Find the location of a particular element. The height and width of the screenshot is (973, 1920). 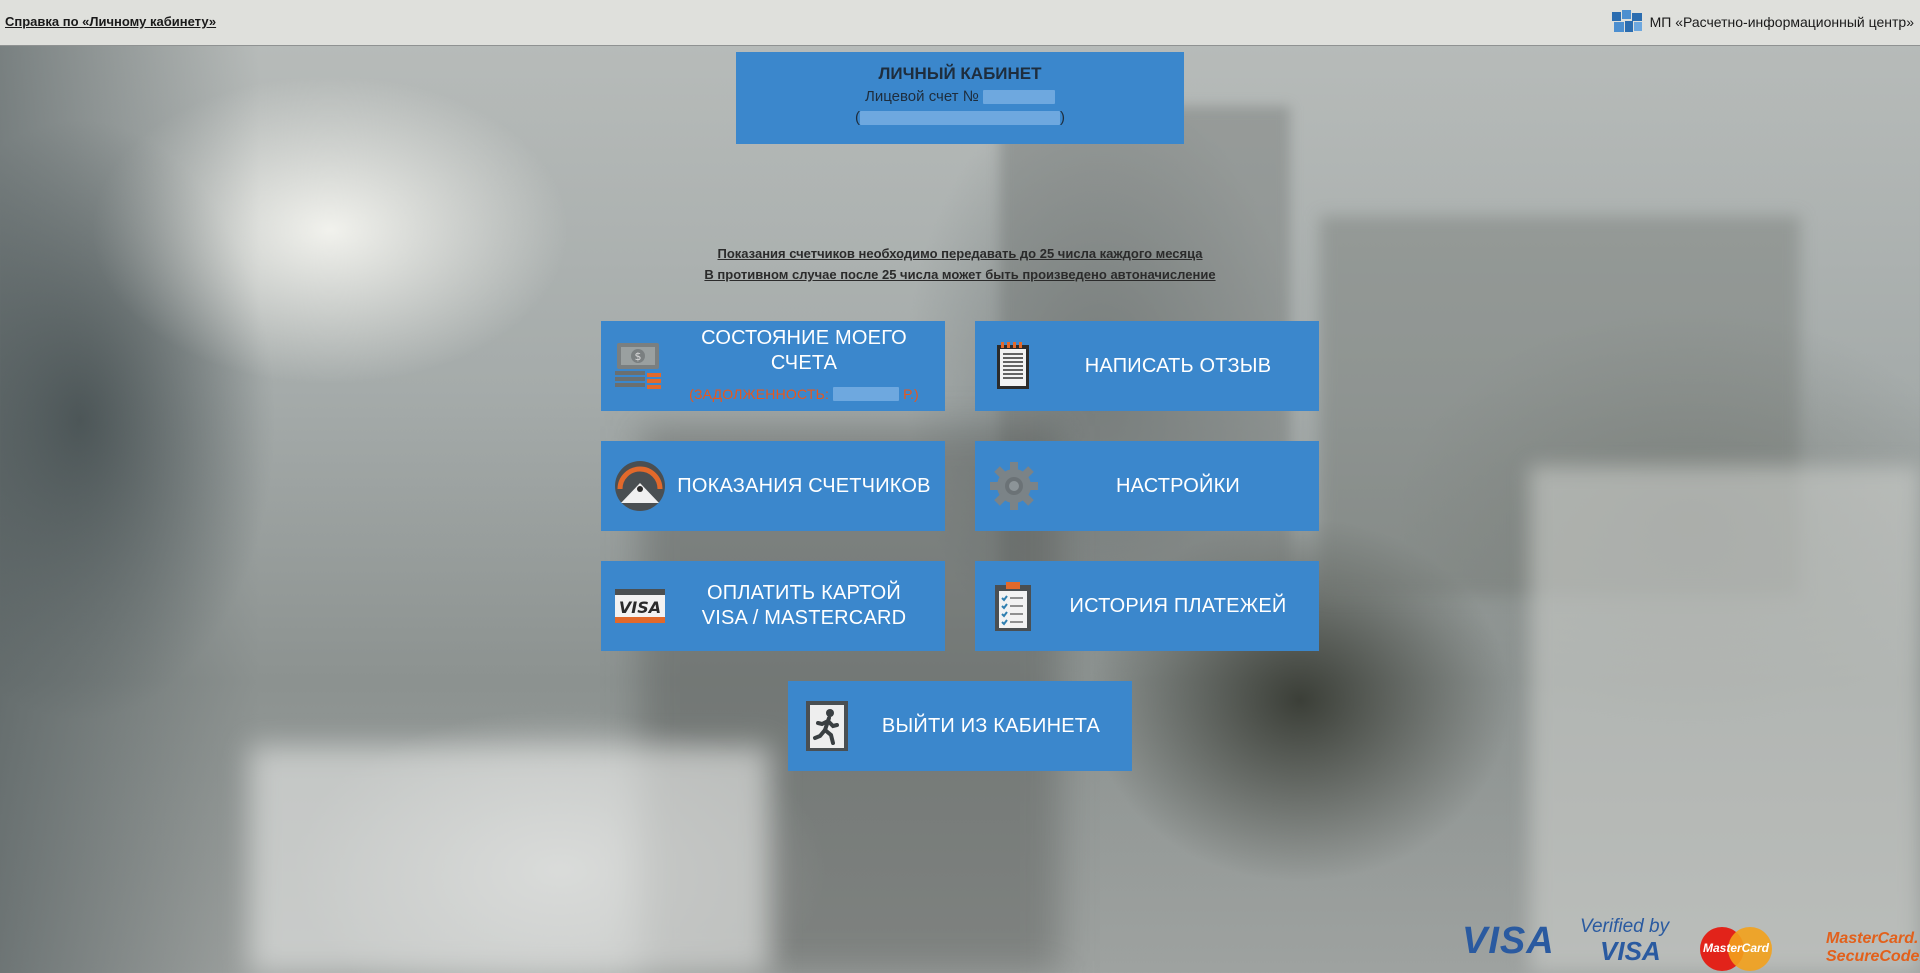

exit-icon is located at coordinates (827, 726).